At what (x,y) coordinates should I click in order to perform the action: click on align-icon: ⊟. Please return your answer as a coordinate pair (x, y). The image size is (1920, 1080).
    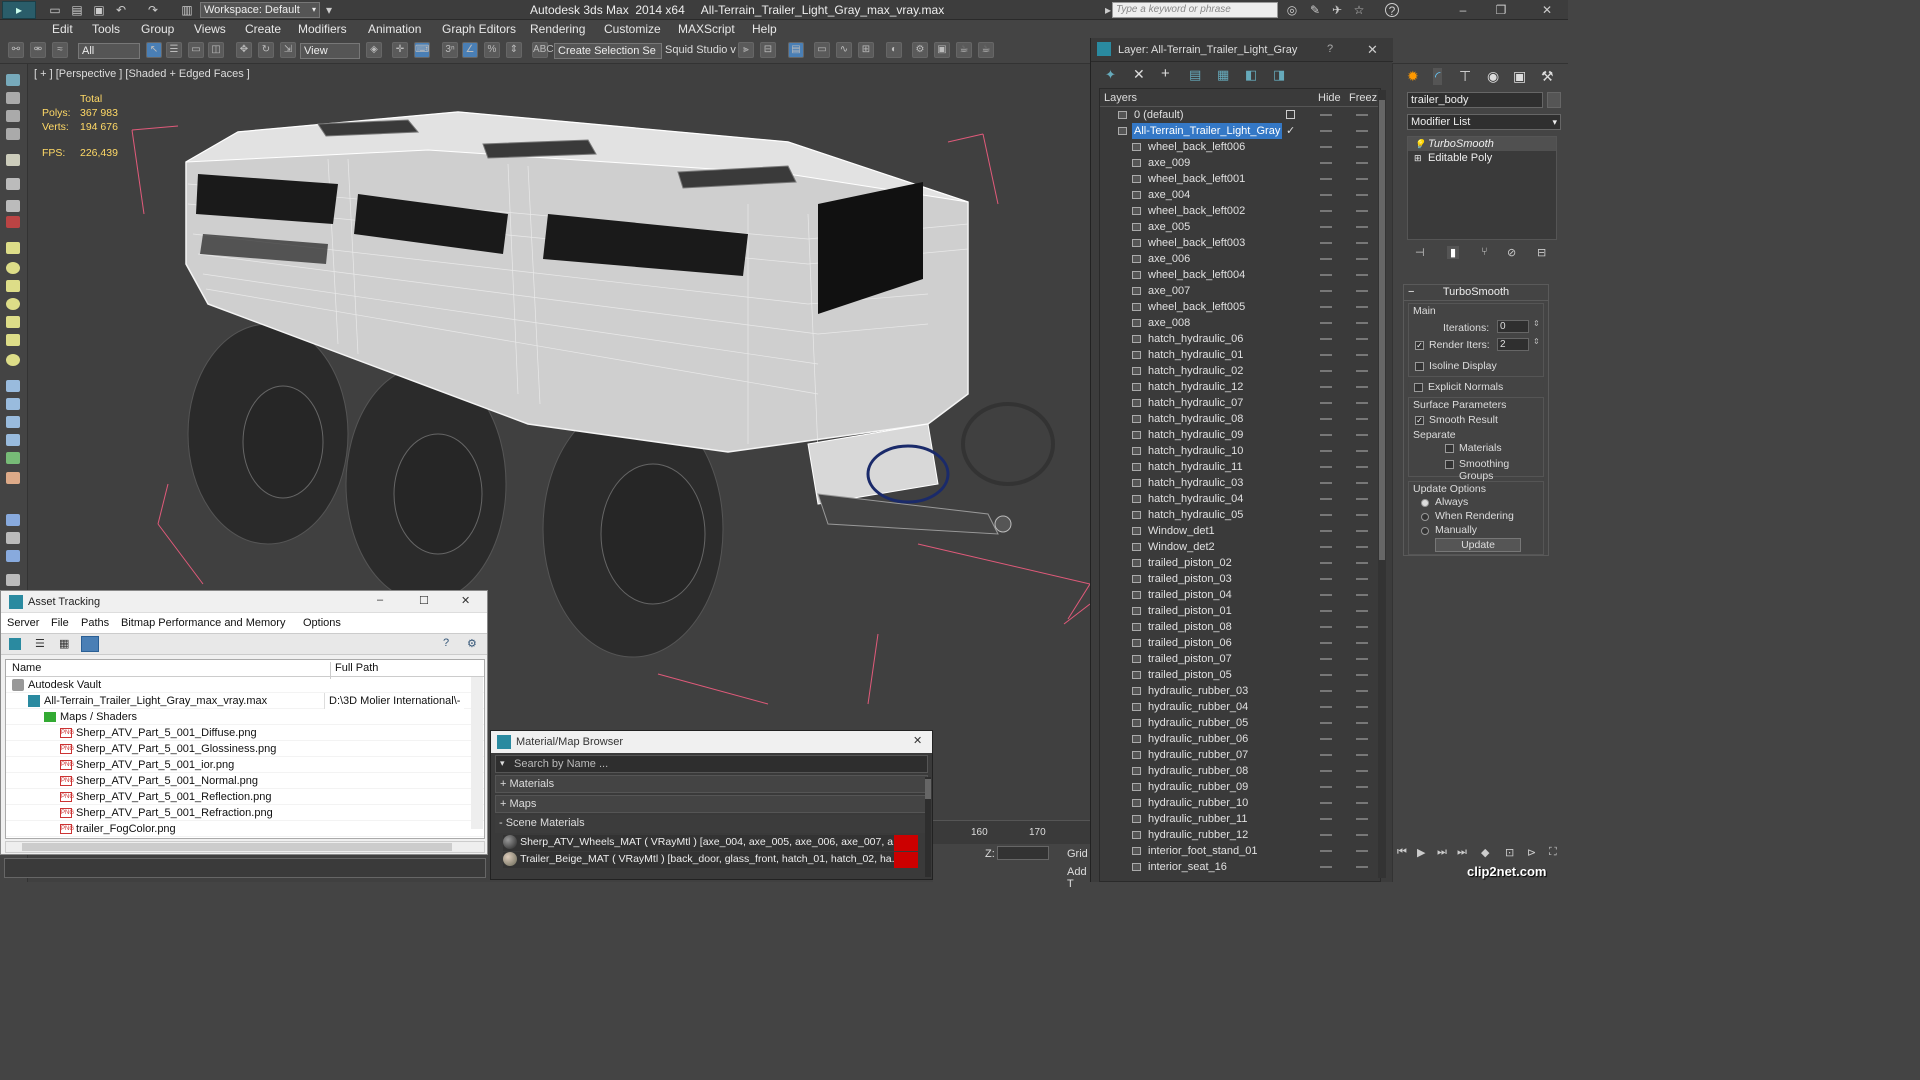
    Looking at the image, I should click on (768, 50).